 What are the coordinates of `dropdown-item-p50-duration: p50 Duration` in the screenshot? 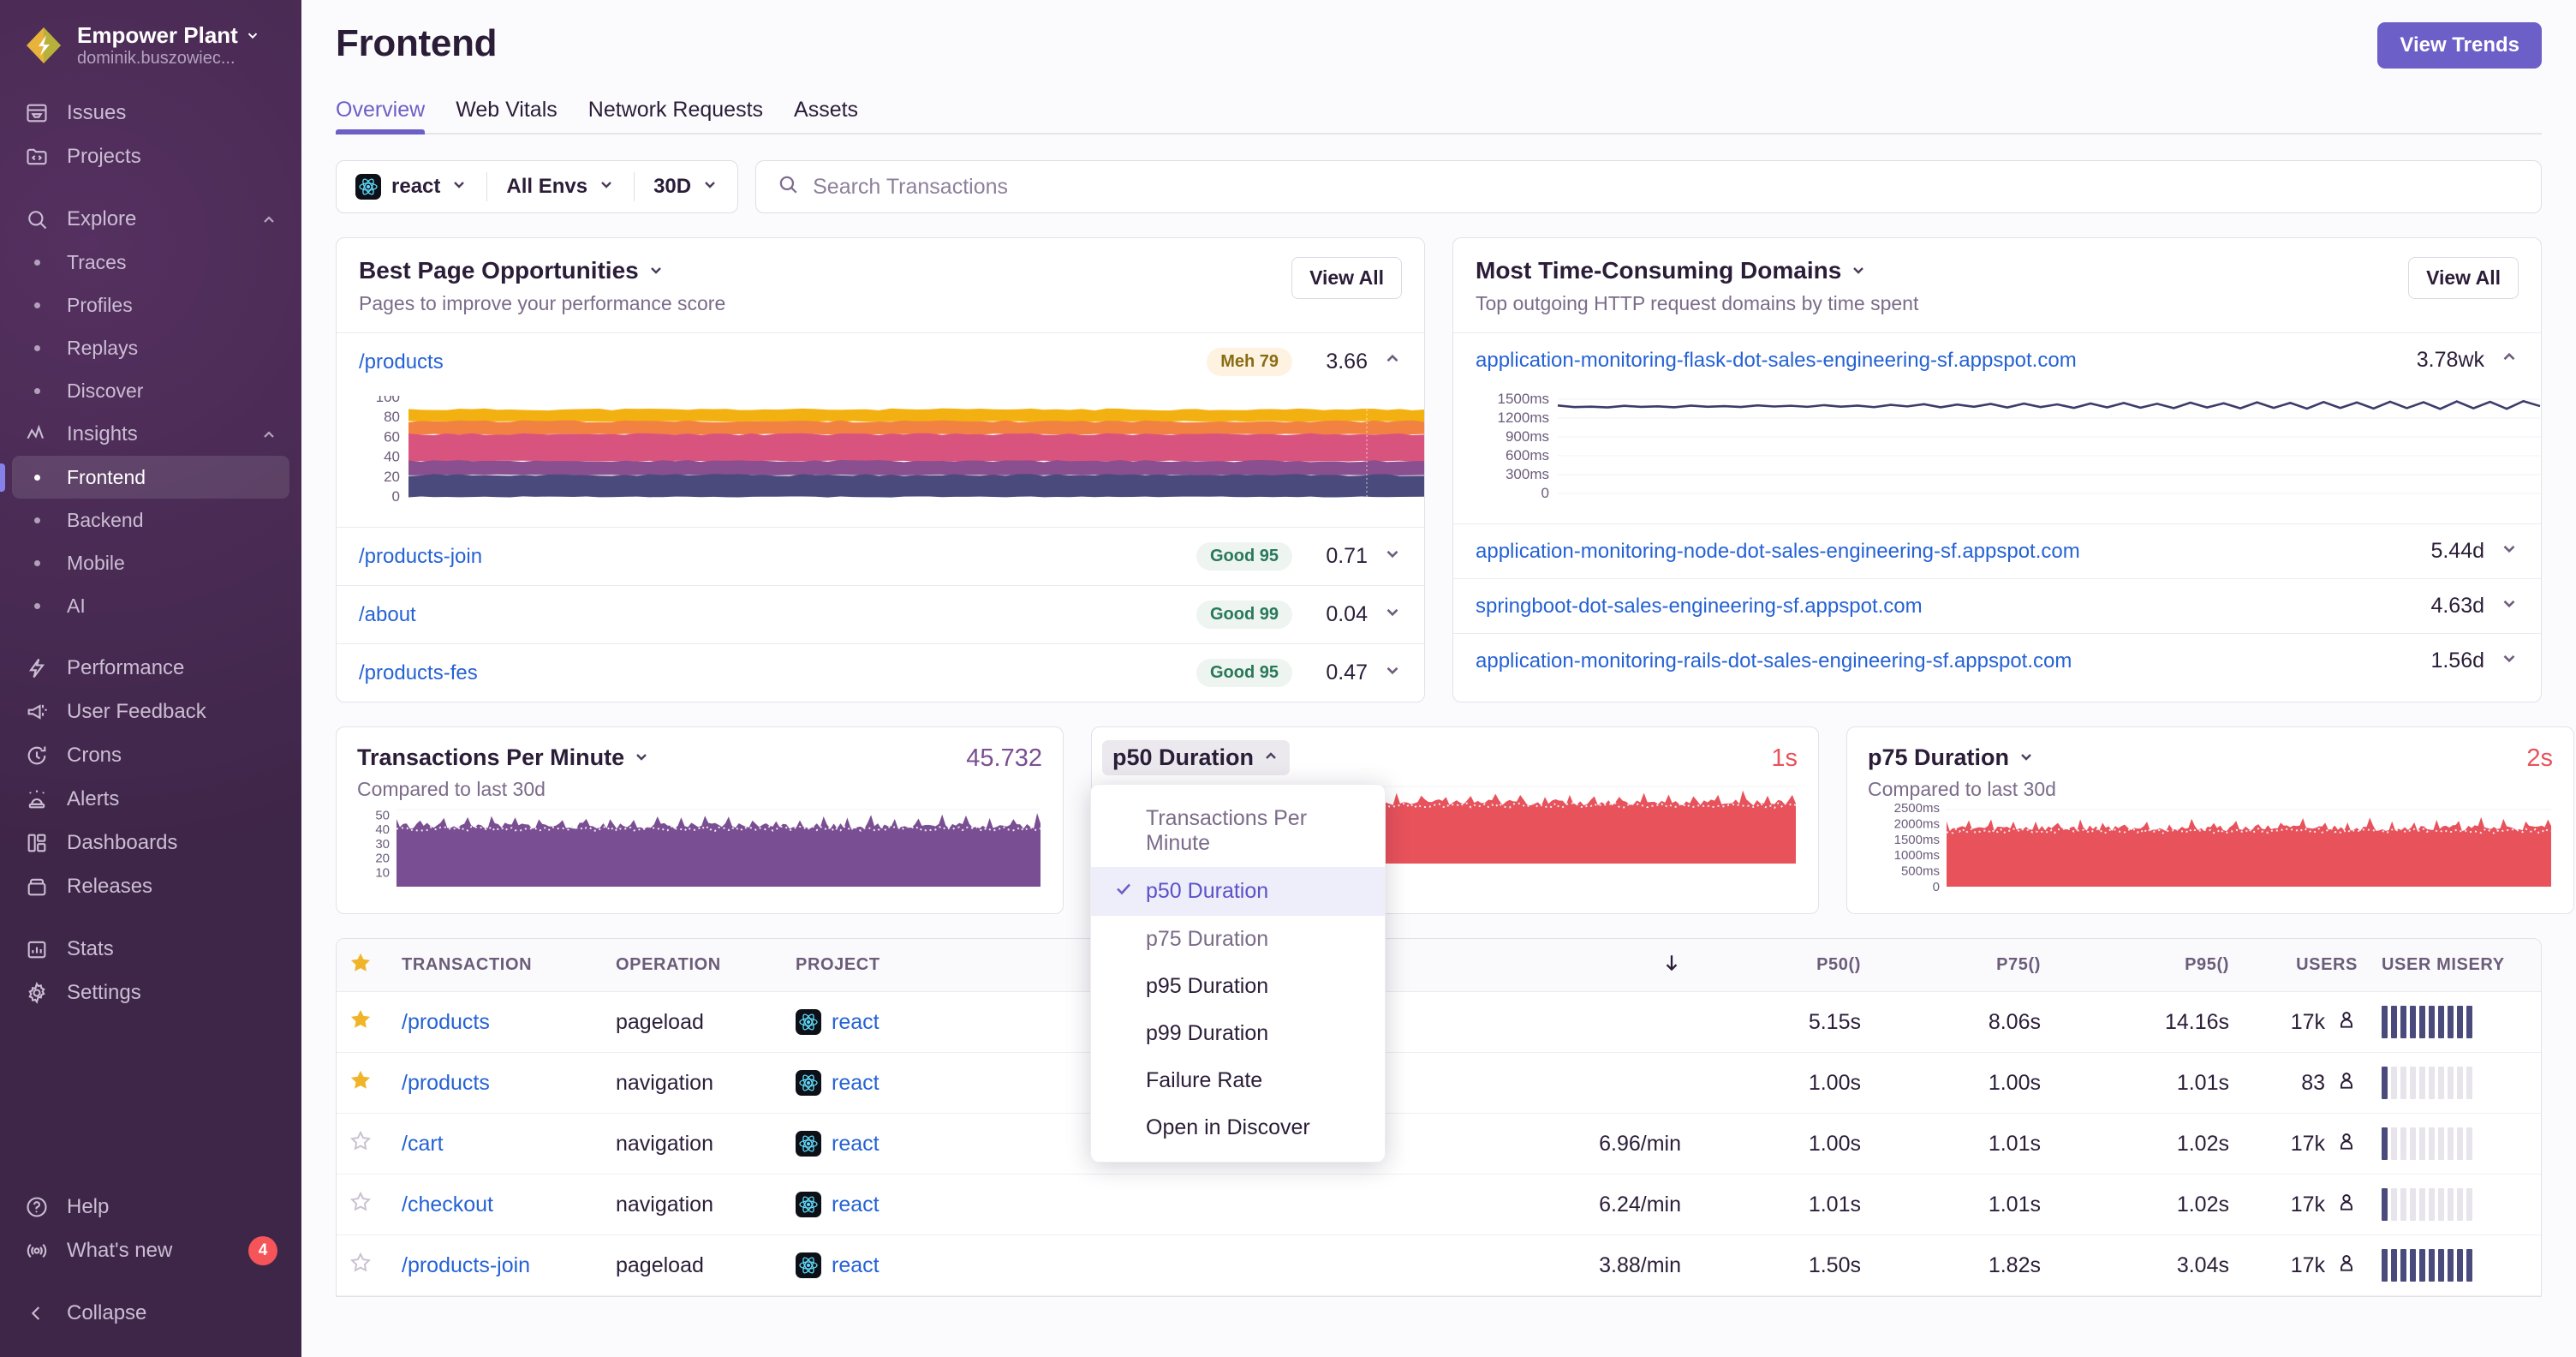 It's located at (1238, 891).